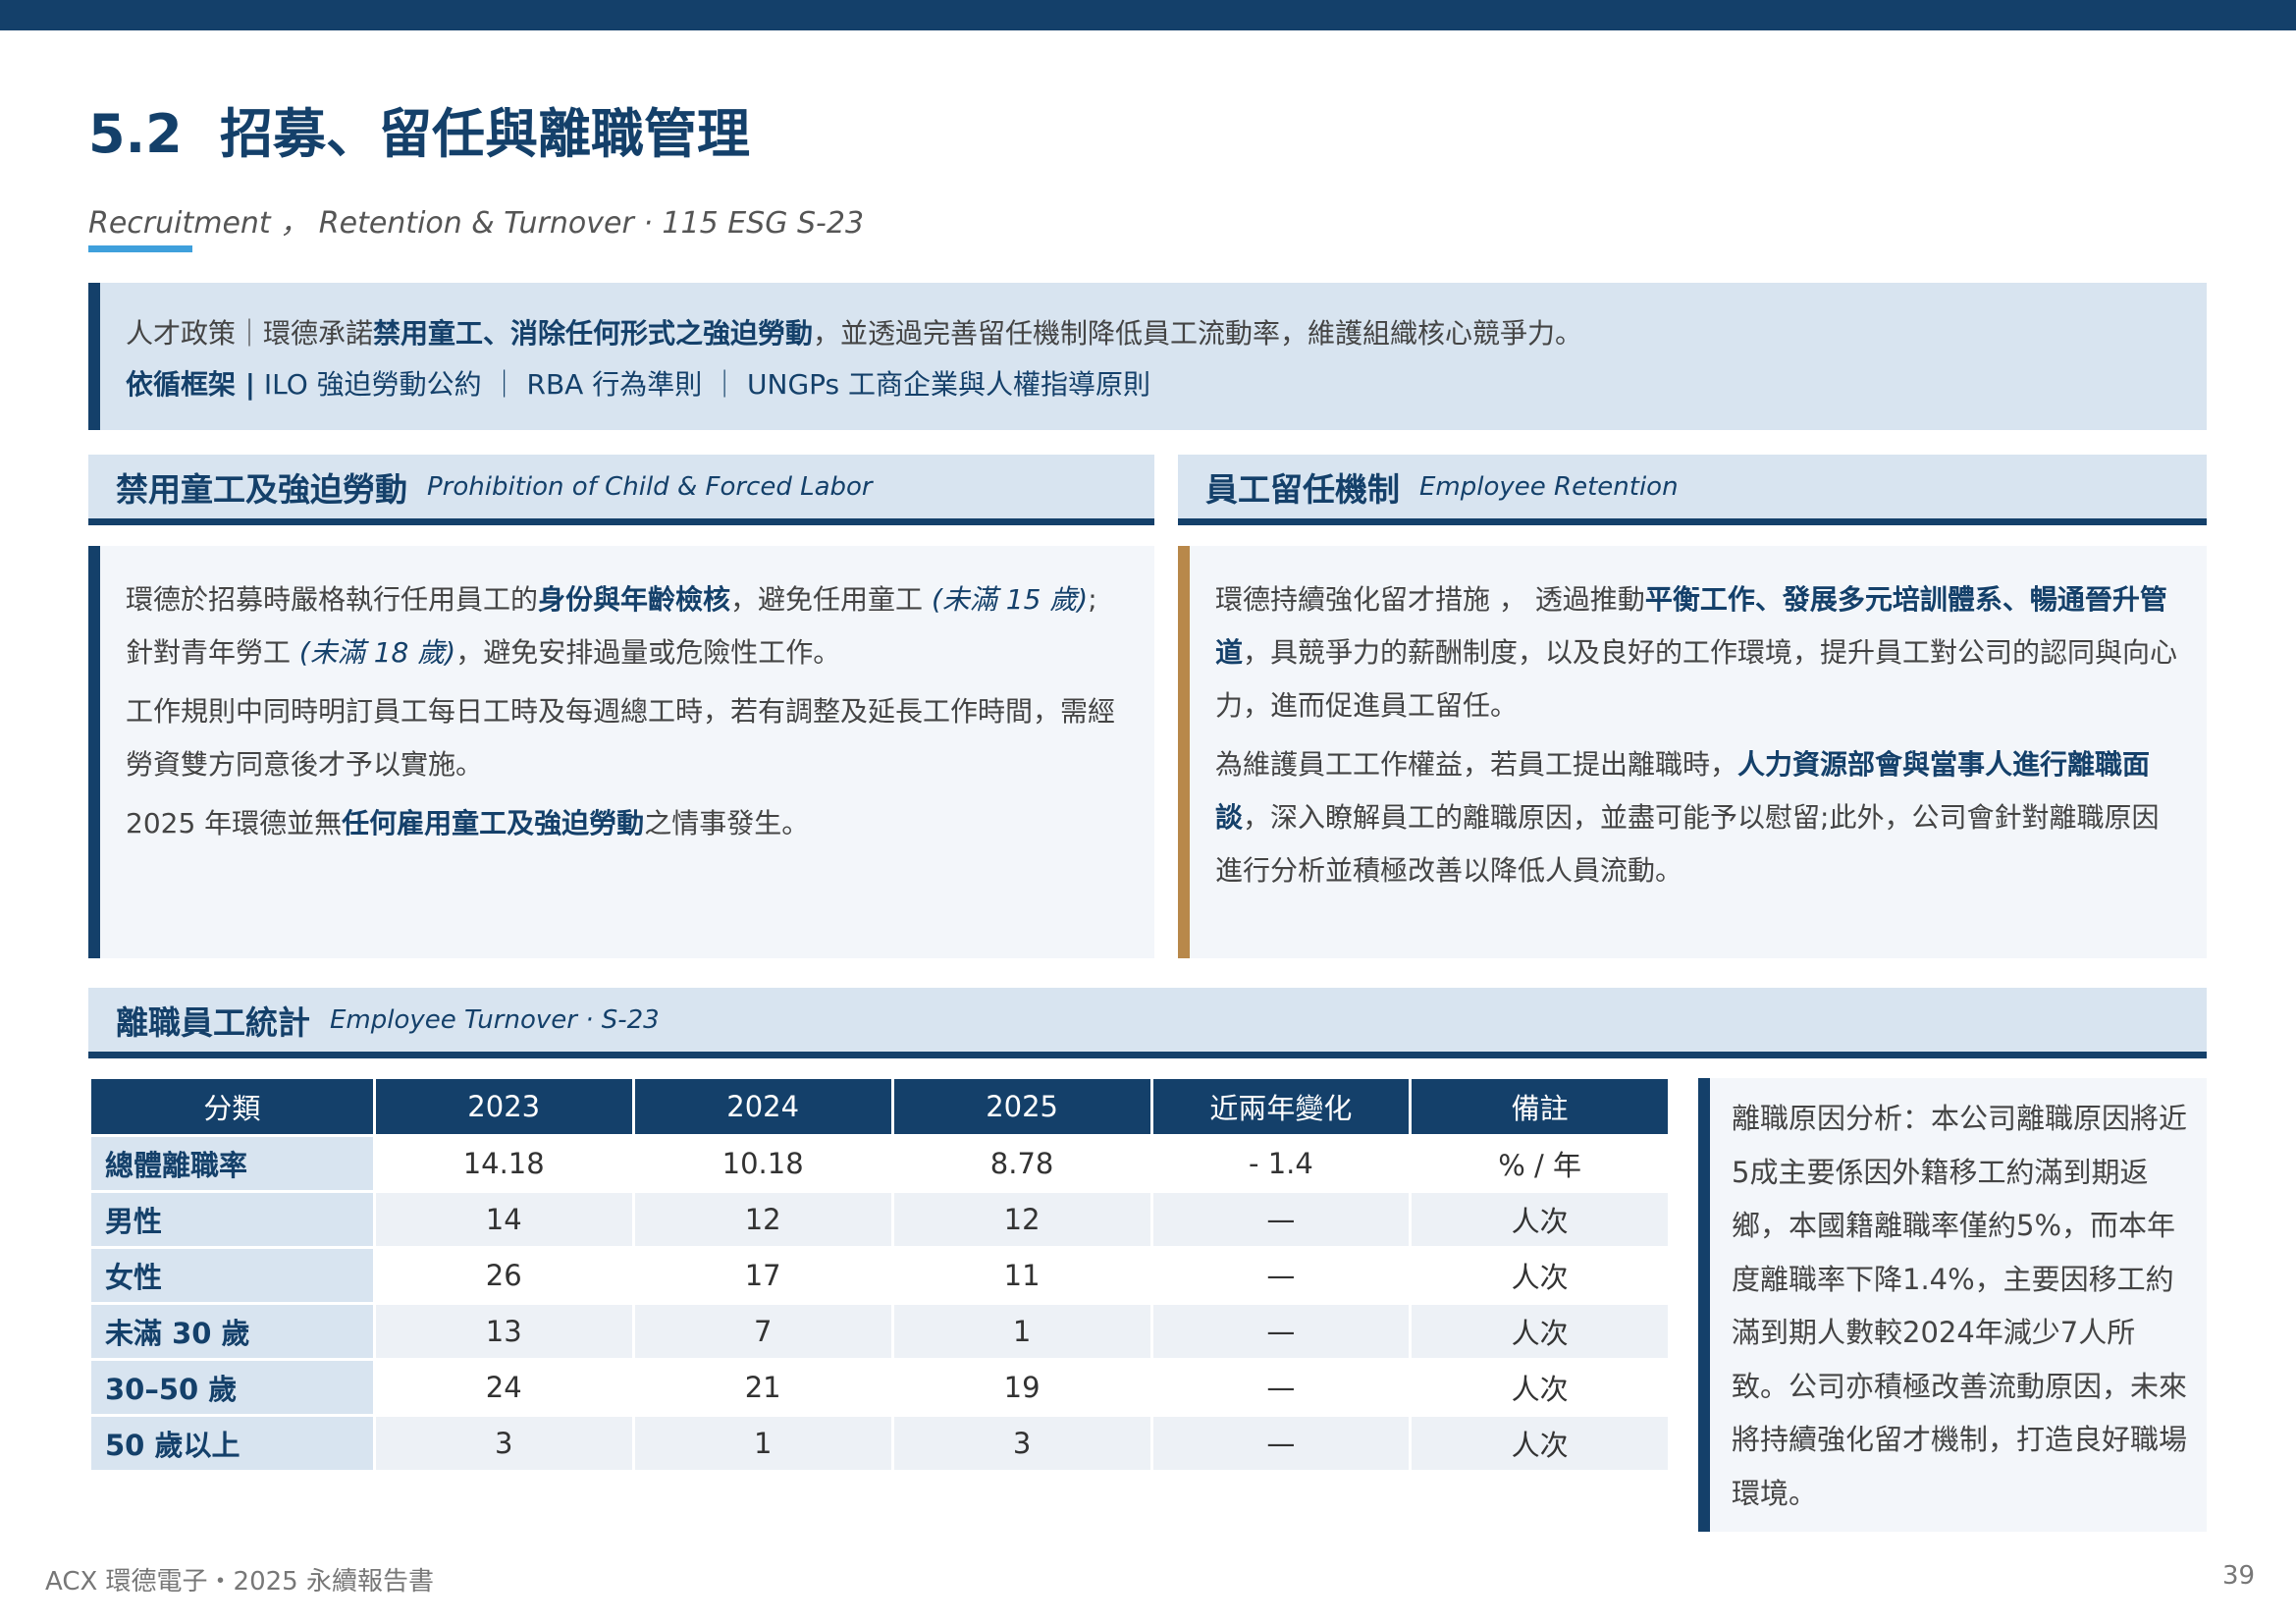 This screenshot has height=1624, width=2296. I want to click on top-banner, so click(1148, 15).